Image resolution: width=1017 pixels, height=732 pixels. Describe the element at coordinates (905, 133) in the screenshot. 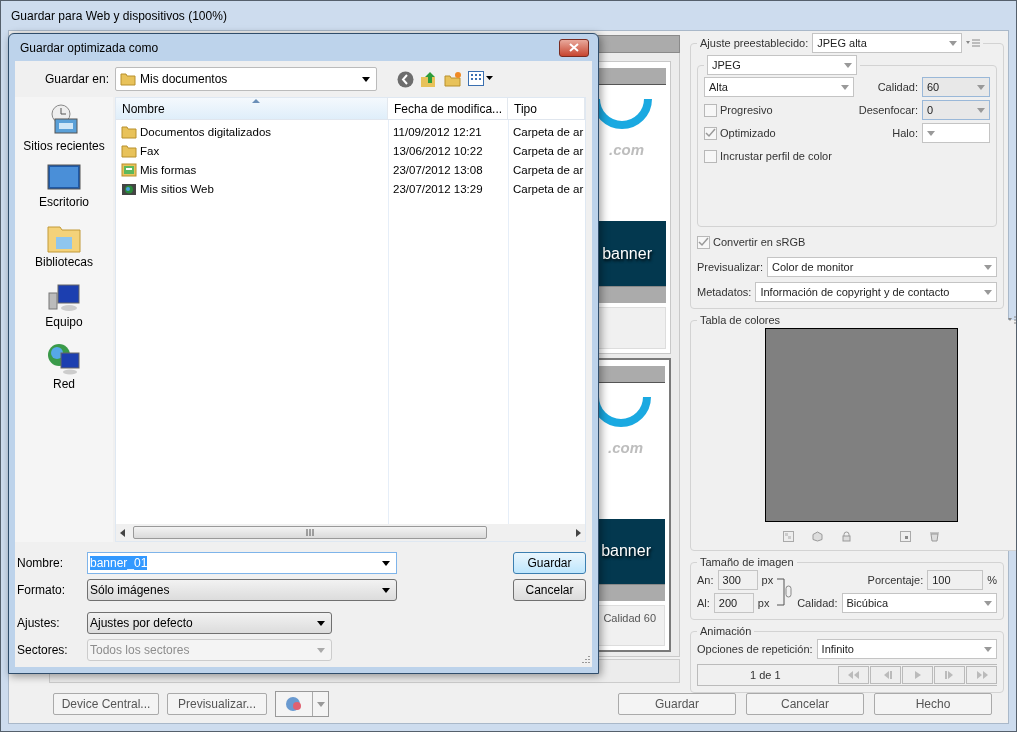

I see `field-label: Halo:` at that location.